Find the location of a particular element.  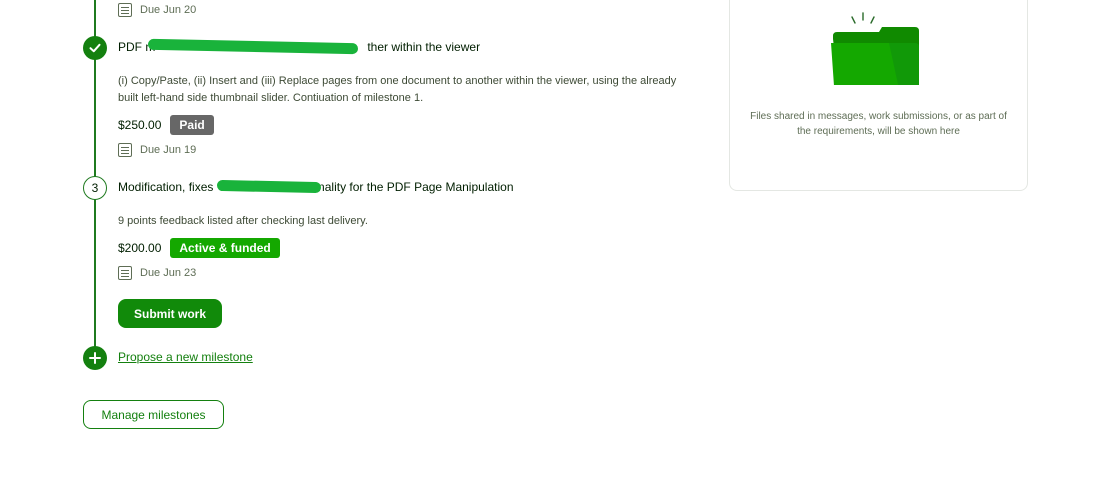

milestone-amount: $250.00 is located at coordinates (140, 125).